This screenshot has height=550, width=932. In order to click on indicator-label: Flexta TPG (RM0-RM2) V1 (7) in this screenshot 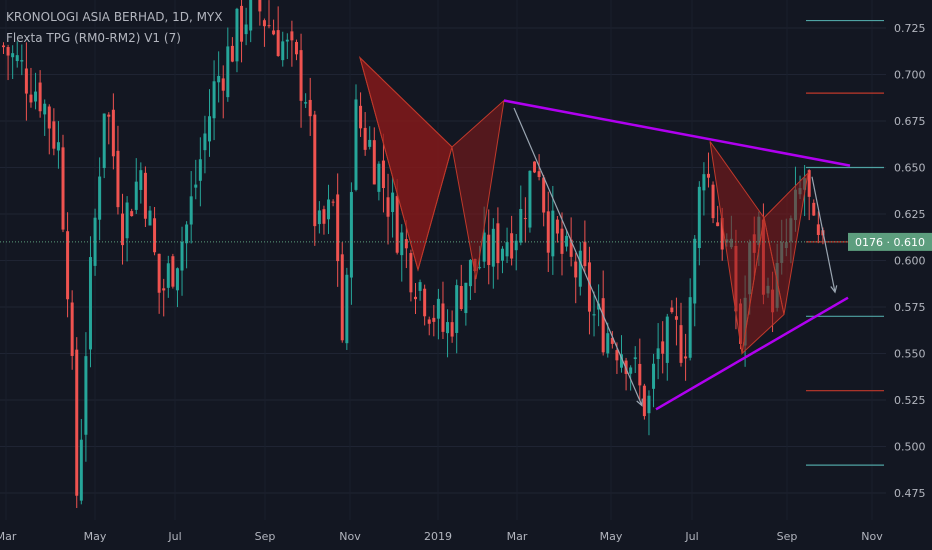, I will do `click(93, 38)`.